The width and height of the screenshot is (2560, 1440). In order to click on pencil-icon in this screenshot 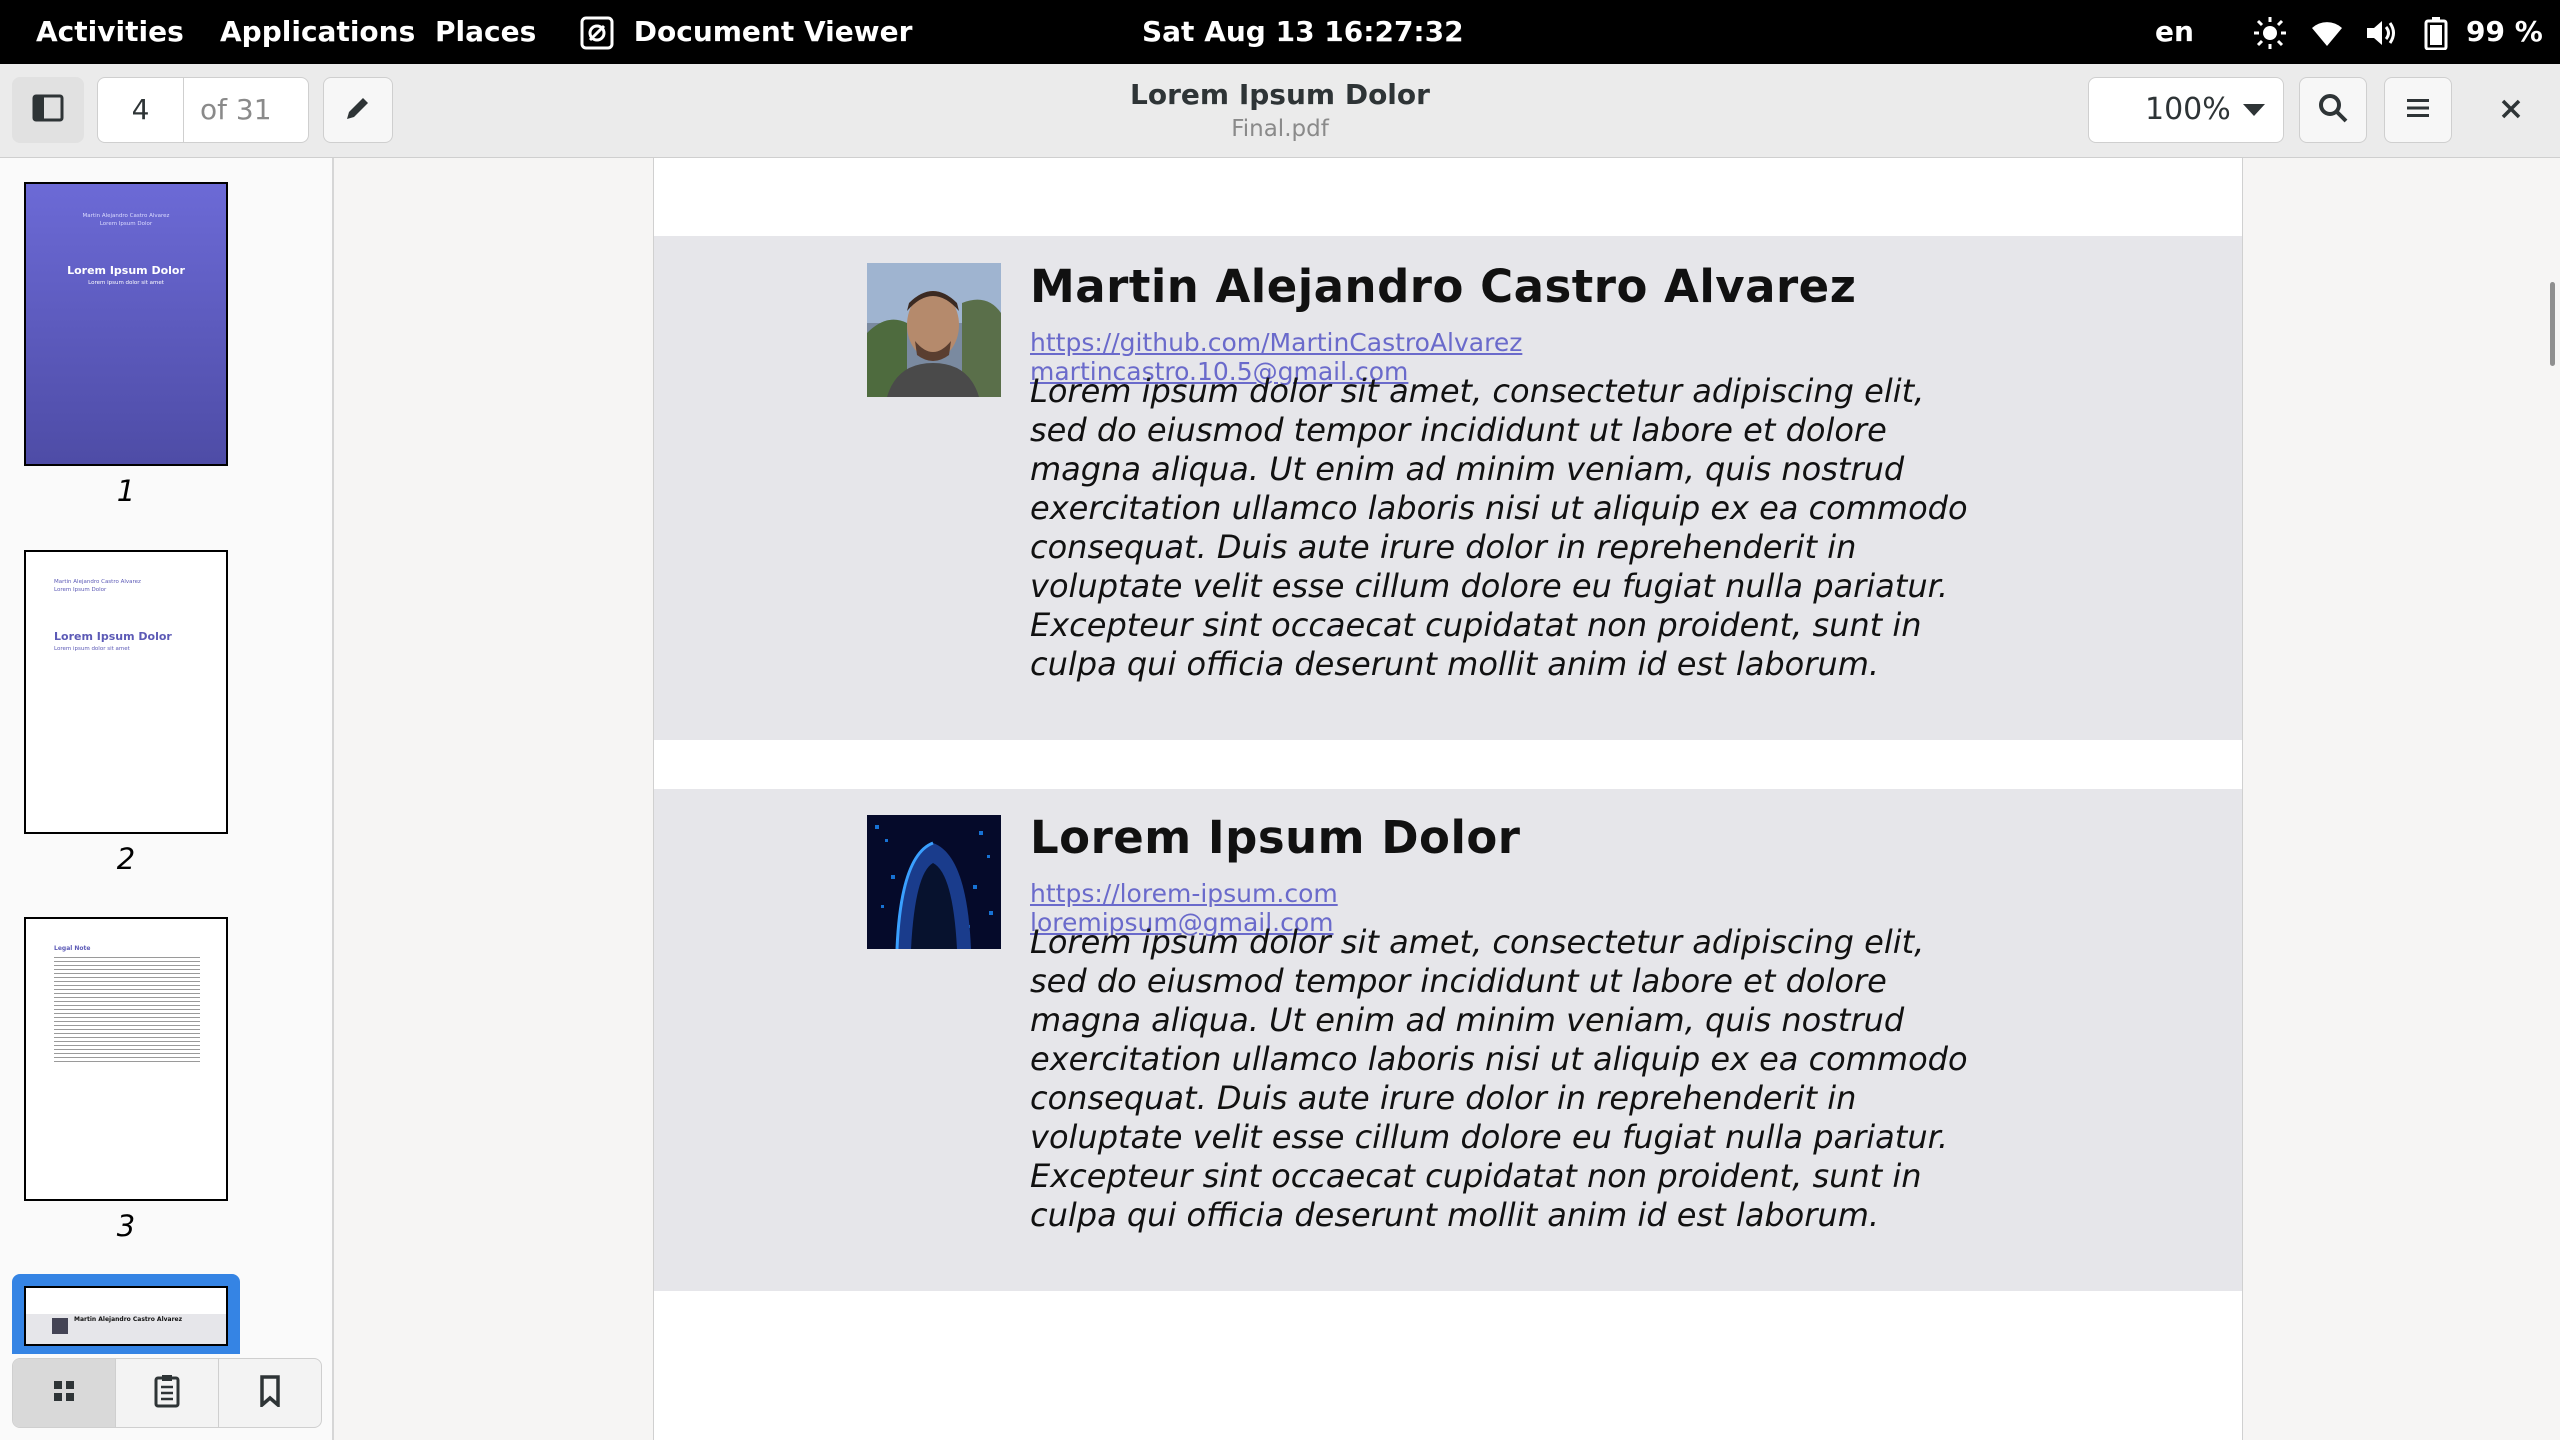, I will do `click(358, 110)`.